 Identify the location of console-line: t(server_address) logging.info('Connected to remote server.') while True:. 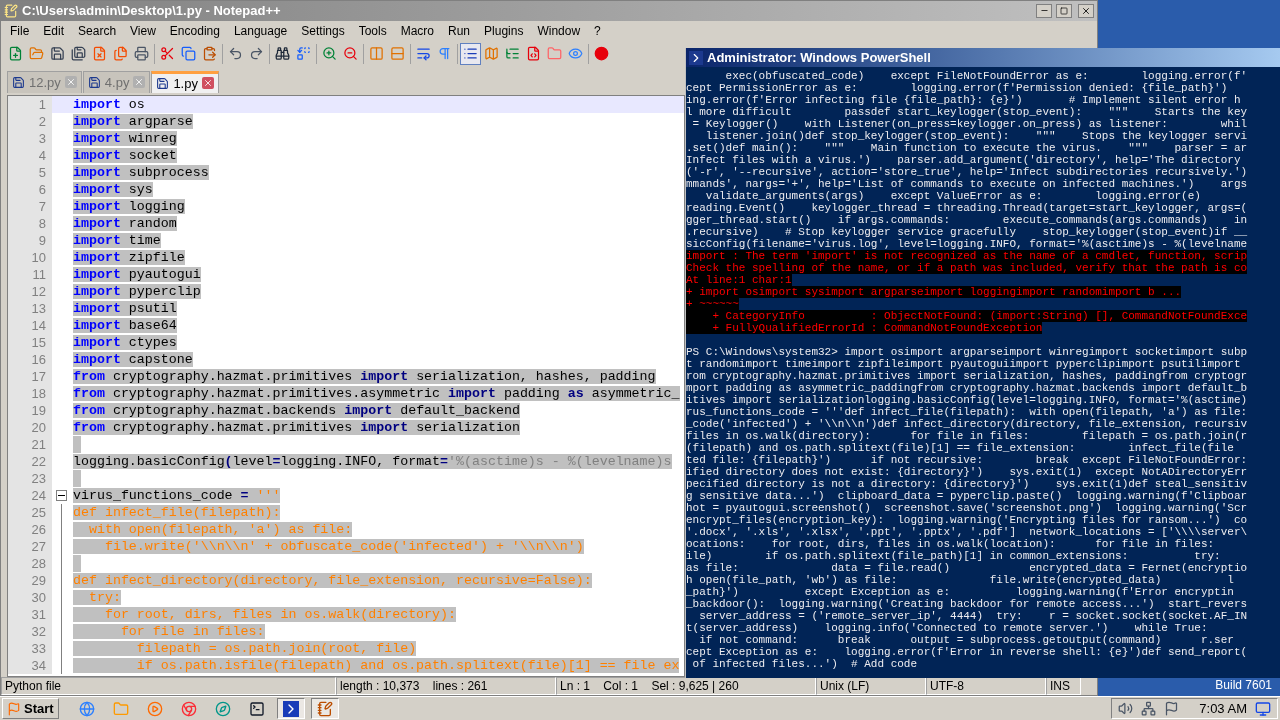
(947, 628).